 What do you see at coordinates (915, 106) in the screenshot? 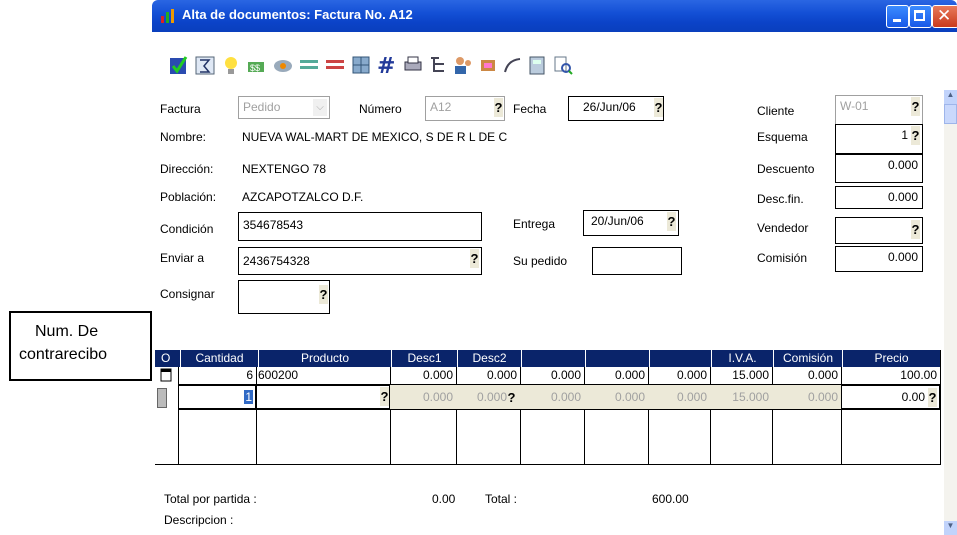
I see `cliente-lookup-button: ?` at bounding box center [915, 106].